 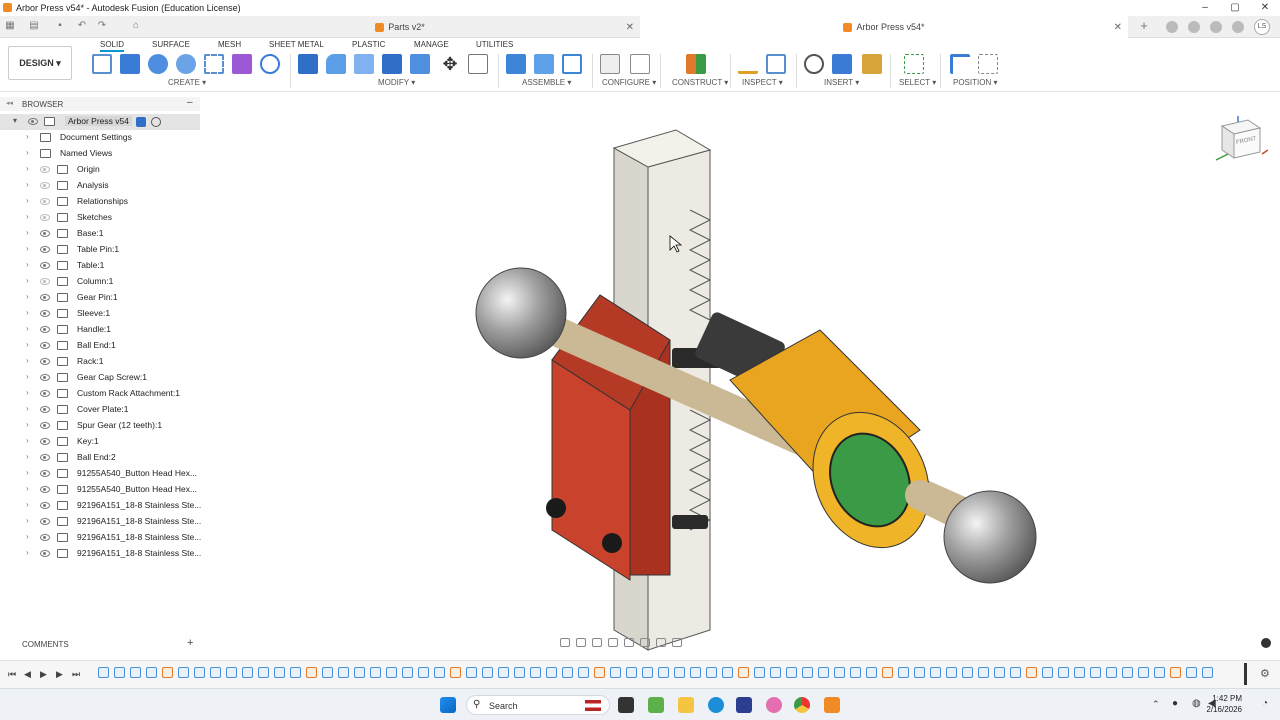 I want to click on modify-menu: MODIFY ▾, so click(x=396, y=82).